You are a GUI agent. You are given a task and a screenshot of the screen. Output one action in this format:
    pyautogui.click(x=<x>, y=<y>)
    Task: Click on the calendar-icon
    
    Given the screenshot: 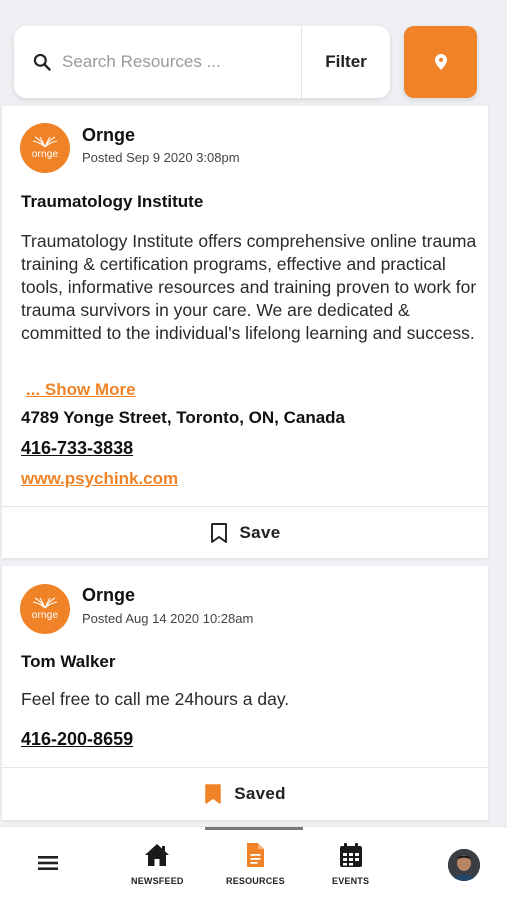 What is the action you would take?
    pyautogui.click(x=350, y=855)
    